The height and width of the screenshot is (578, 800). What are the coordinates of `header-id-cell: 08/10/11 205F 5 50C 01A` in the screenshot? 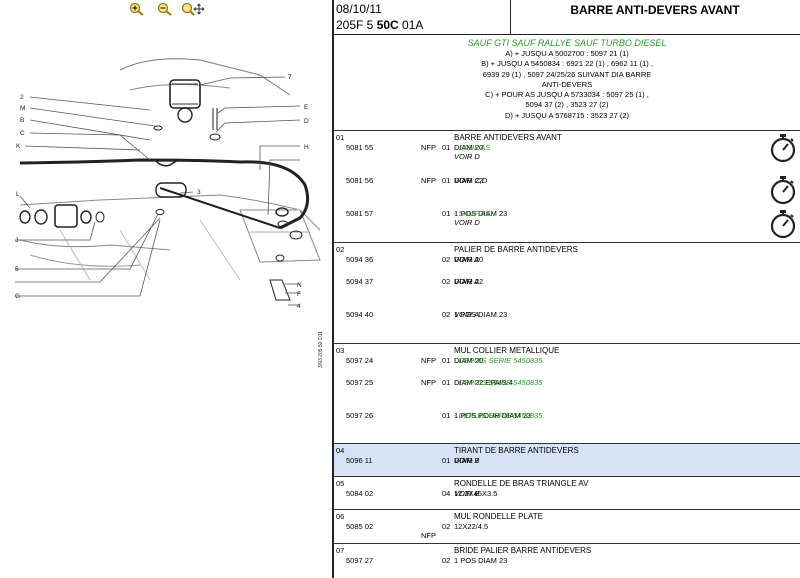 It's located at (422, 17).